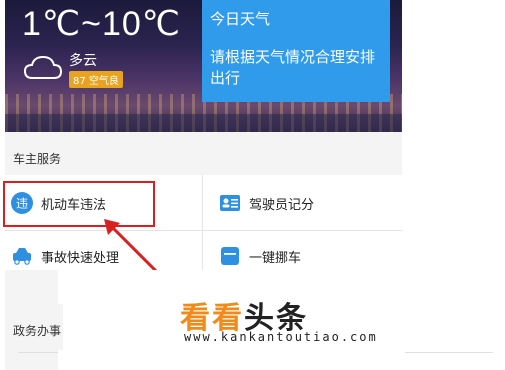 The image size is (505, 370). Describe the element at coordinates (240, 19) in the screenshot. I see `weather-card-title: 今日天气` at that location.